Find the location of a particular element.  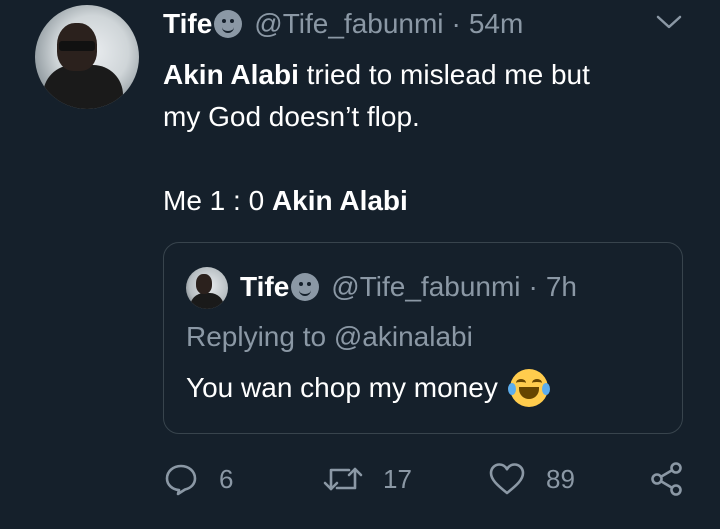

quoted-author-handle: @Tife_fabunmi is located at coordinates (426, 286).